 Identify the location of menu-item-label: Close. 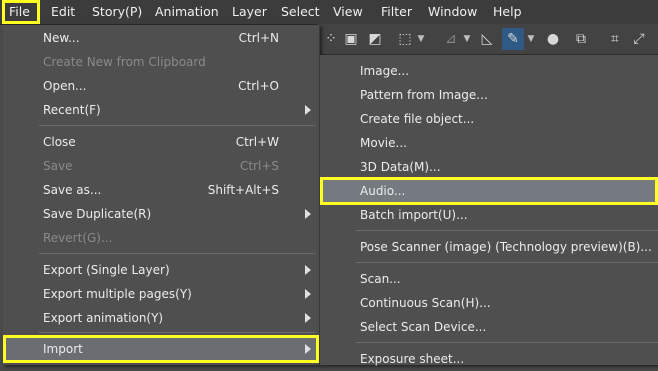
(59, 142).